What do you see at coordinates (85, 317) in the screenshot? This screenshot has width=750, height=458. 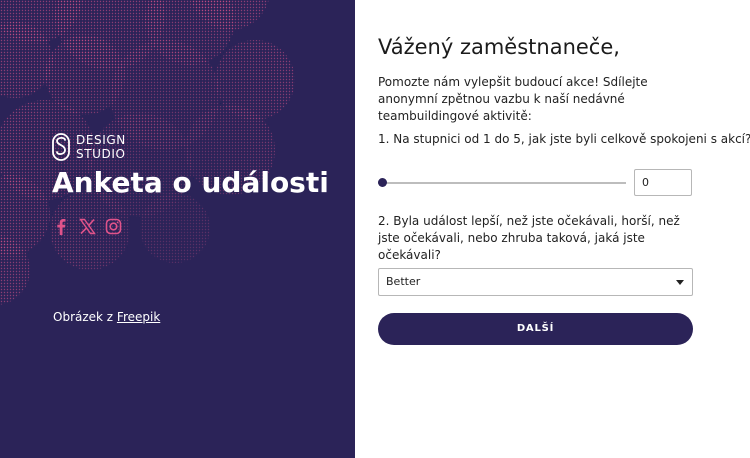 I see `credit-prefix: Obrázek z` at bounding box center [85, 317].